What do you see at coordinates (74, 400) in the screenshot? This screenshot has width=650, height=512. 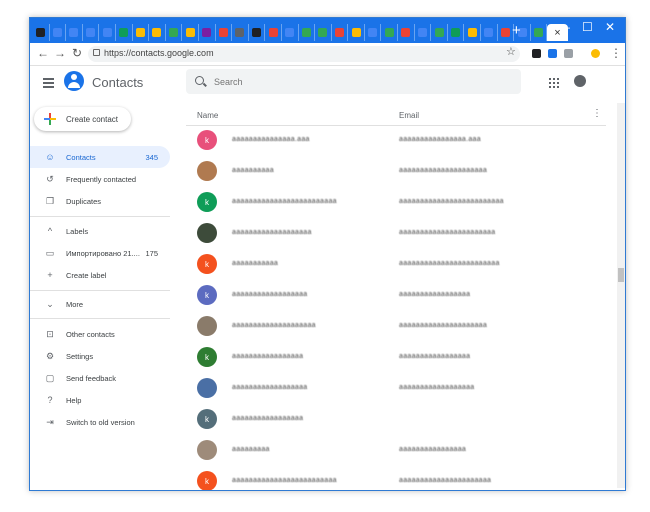 I see `sidebar-item-label: Help` at bounding box center [74, 400].